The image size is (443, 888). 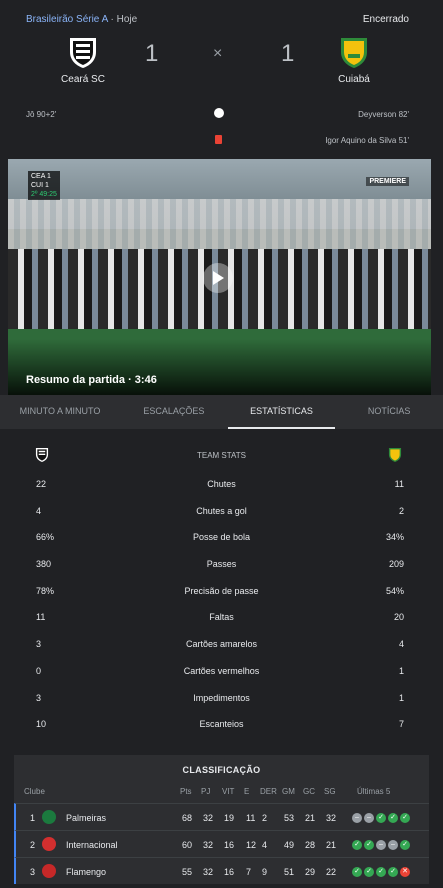 I want to click on position: 3, so click(x=33, y=872).